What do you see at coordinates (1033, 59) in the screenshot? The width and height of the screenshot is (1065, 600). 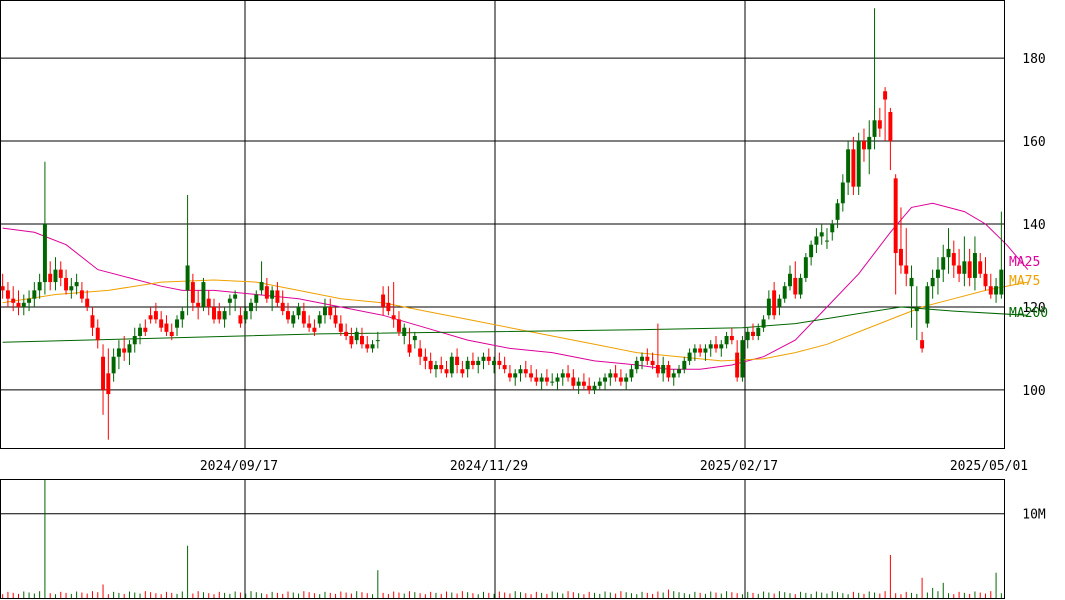 I see `price-tick-label: 180` at bounding box center [1033, 59].